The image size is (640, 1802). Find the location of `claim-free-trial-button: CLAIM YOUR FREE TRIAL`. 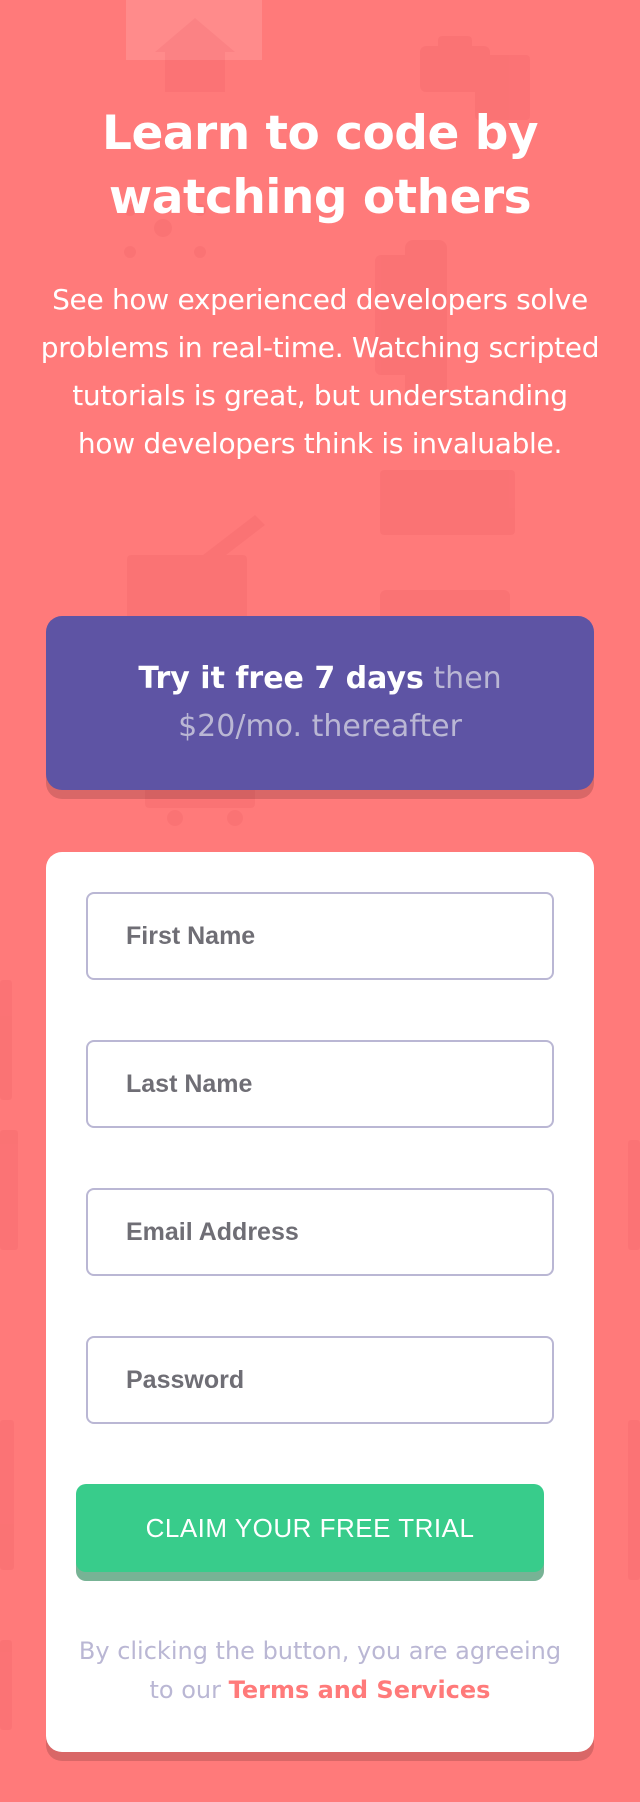

claim-free-trial-button: CLAIM YOUR FREE TRIAL is located at coordinates (310, 1528).